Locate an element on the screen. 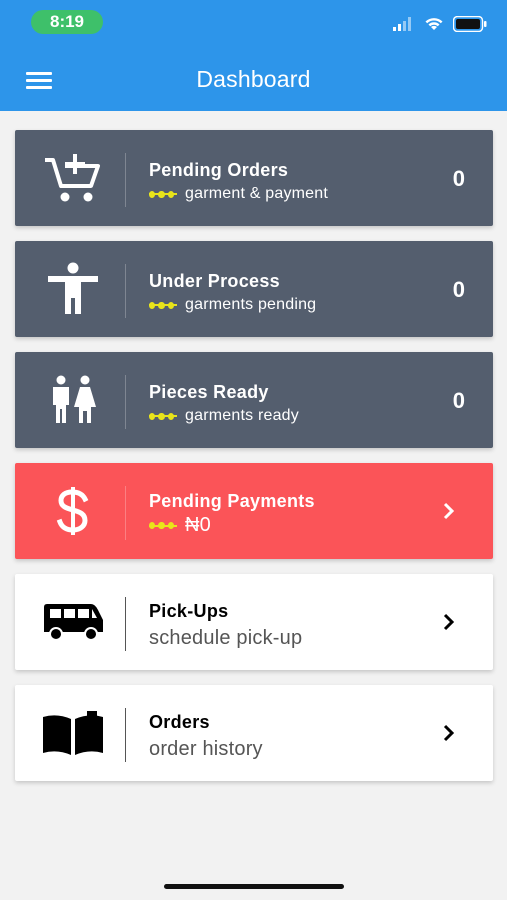  card-subtitle-text: garments ready is located at coordinates (242, 415).